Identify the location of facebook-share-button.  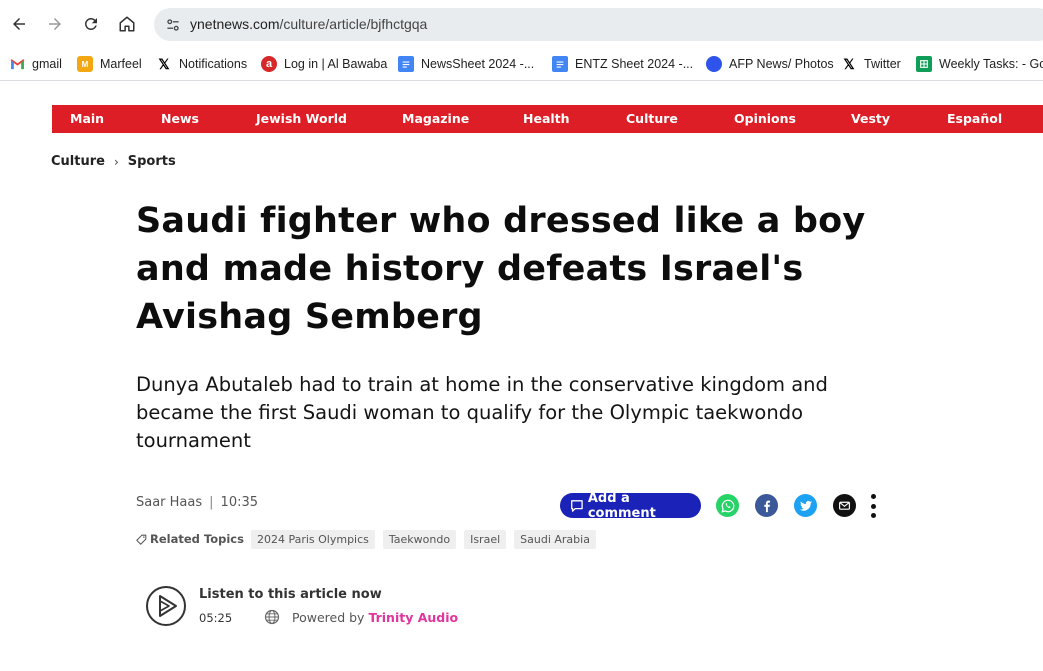
(766, 505).